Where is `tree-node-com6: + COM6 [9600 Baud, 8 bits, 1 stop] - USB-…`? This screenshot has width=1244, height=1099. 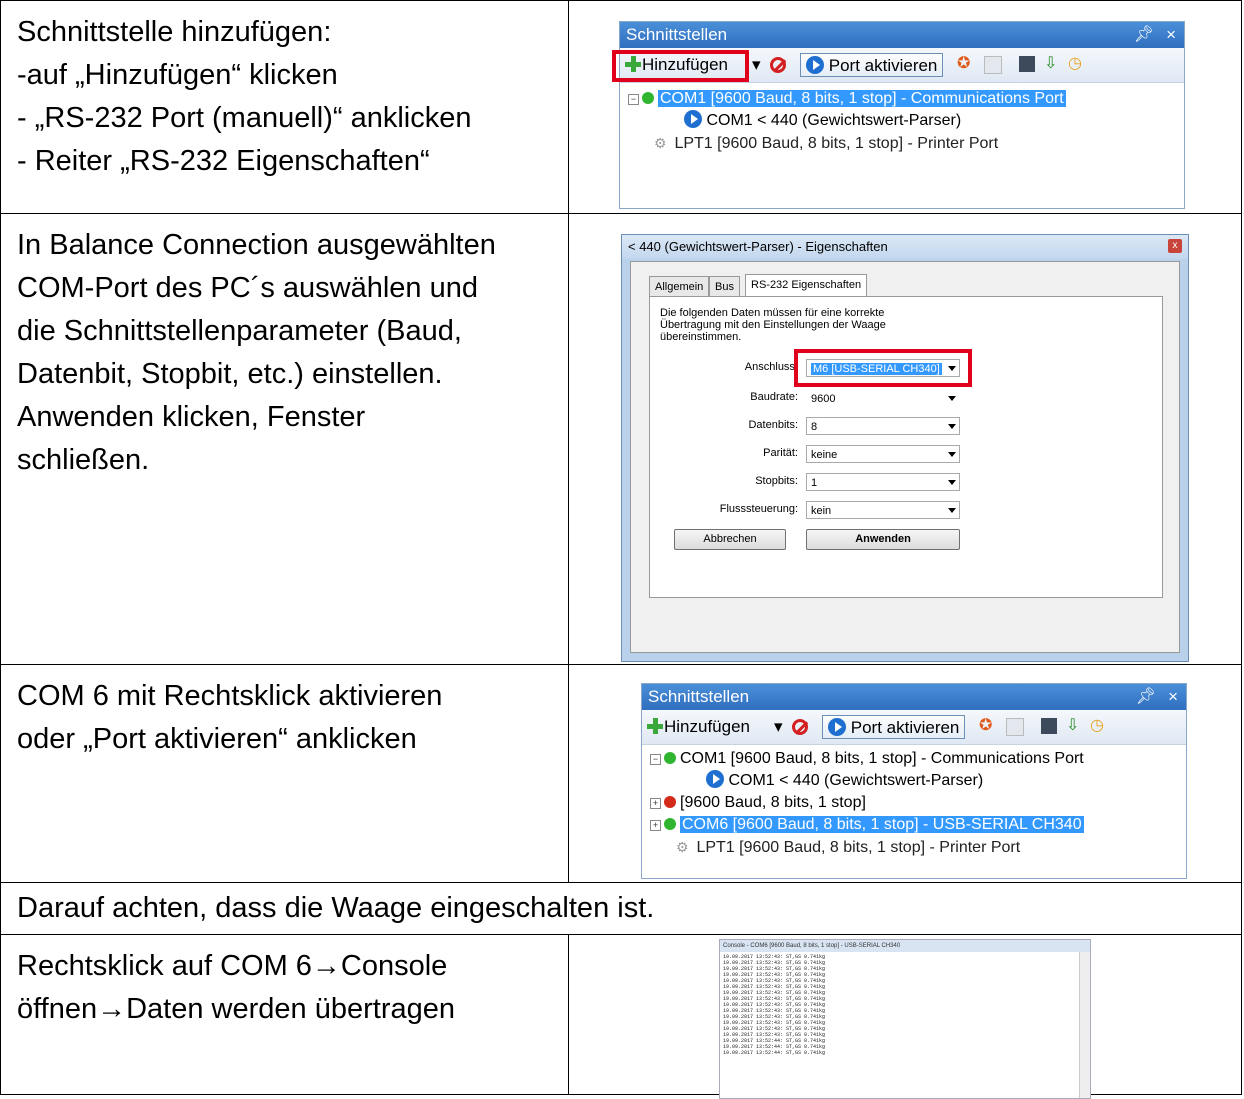 tree-node-com6: + COM6 [9600 Baud, 8 bits, 1 stop] - USB-… is located at coordinates (867, 825).